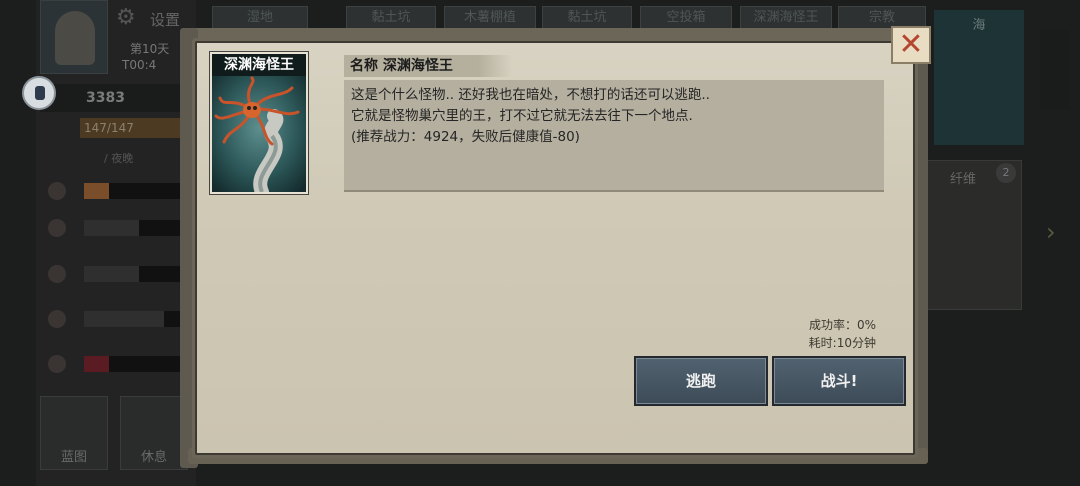 This screenshot has height=486, width=1080. What do you see at coordinates (39, 93) in the screenshot?
I see `side-toggle-button` at bounding box center [39, 93].